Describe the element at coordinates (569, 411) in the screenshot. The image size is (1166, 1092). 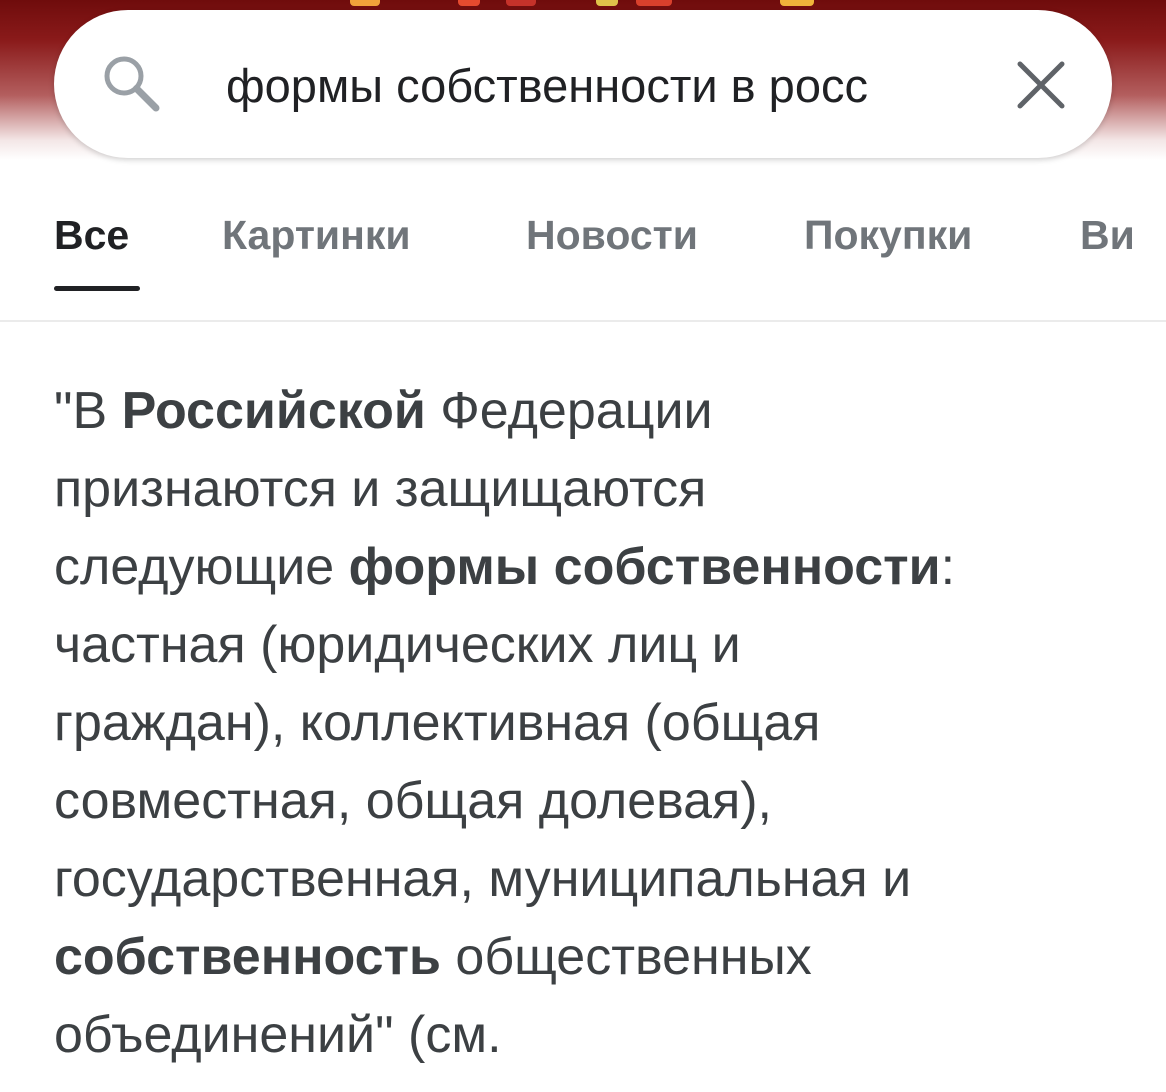
I see `snippet-text: Федерации` at that location.